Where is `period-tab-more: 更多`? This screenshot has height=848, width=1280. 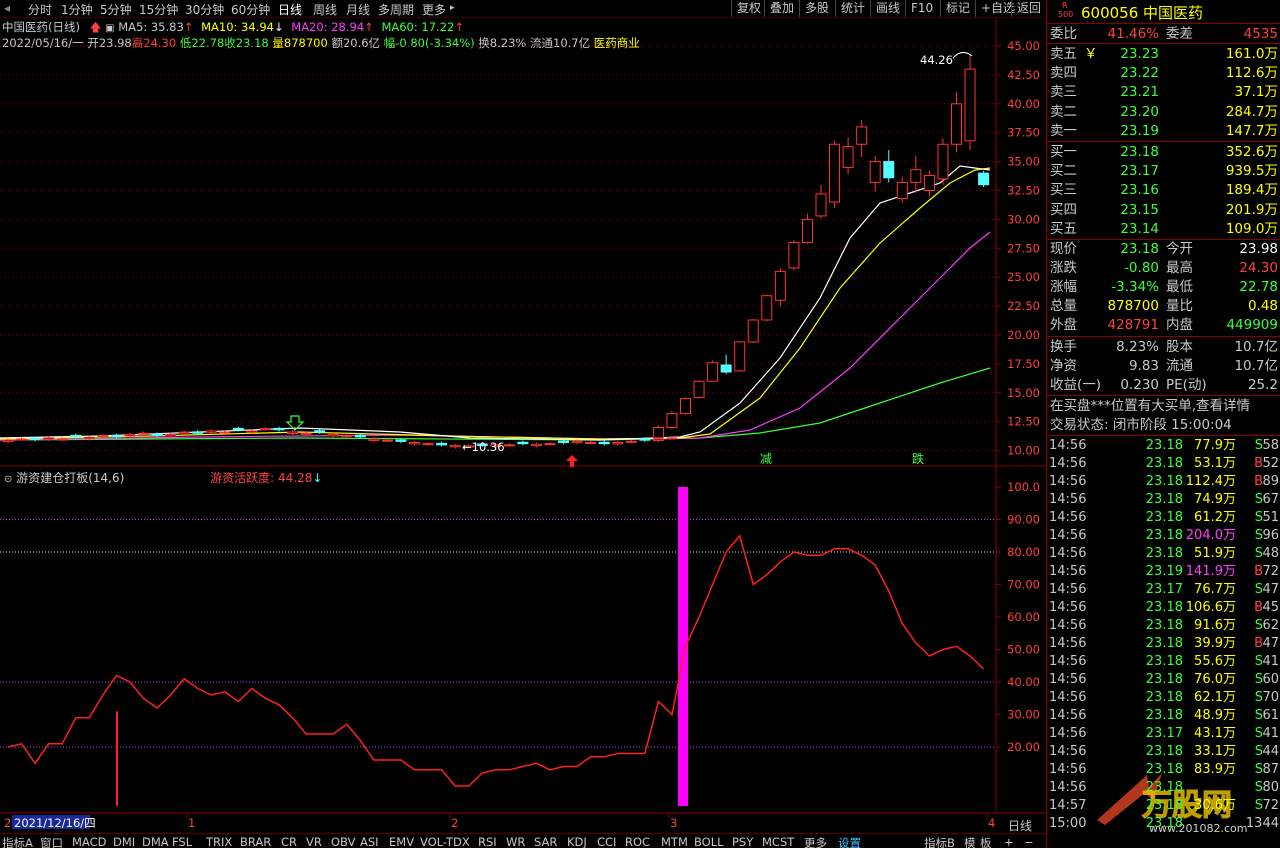
period-tab-more: 更多 is located at coordinates (434, 9).